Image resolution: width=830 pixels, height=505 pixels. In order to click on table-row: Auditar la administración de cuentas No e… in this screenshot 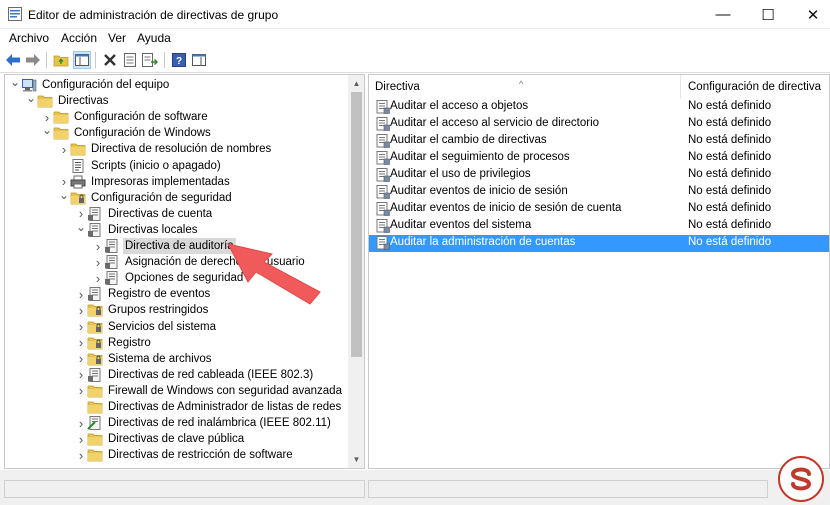, I will do `click(599, 243)`.